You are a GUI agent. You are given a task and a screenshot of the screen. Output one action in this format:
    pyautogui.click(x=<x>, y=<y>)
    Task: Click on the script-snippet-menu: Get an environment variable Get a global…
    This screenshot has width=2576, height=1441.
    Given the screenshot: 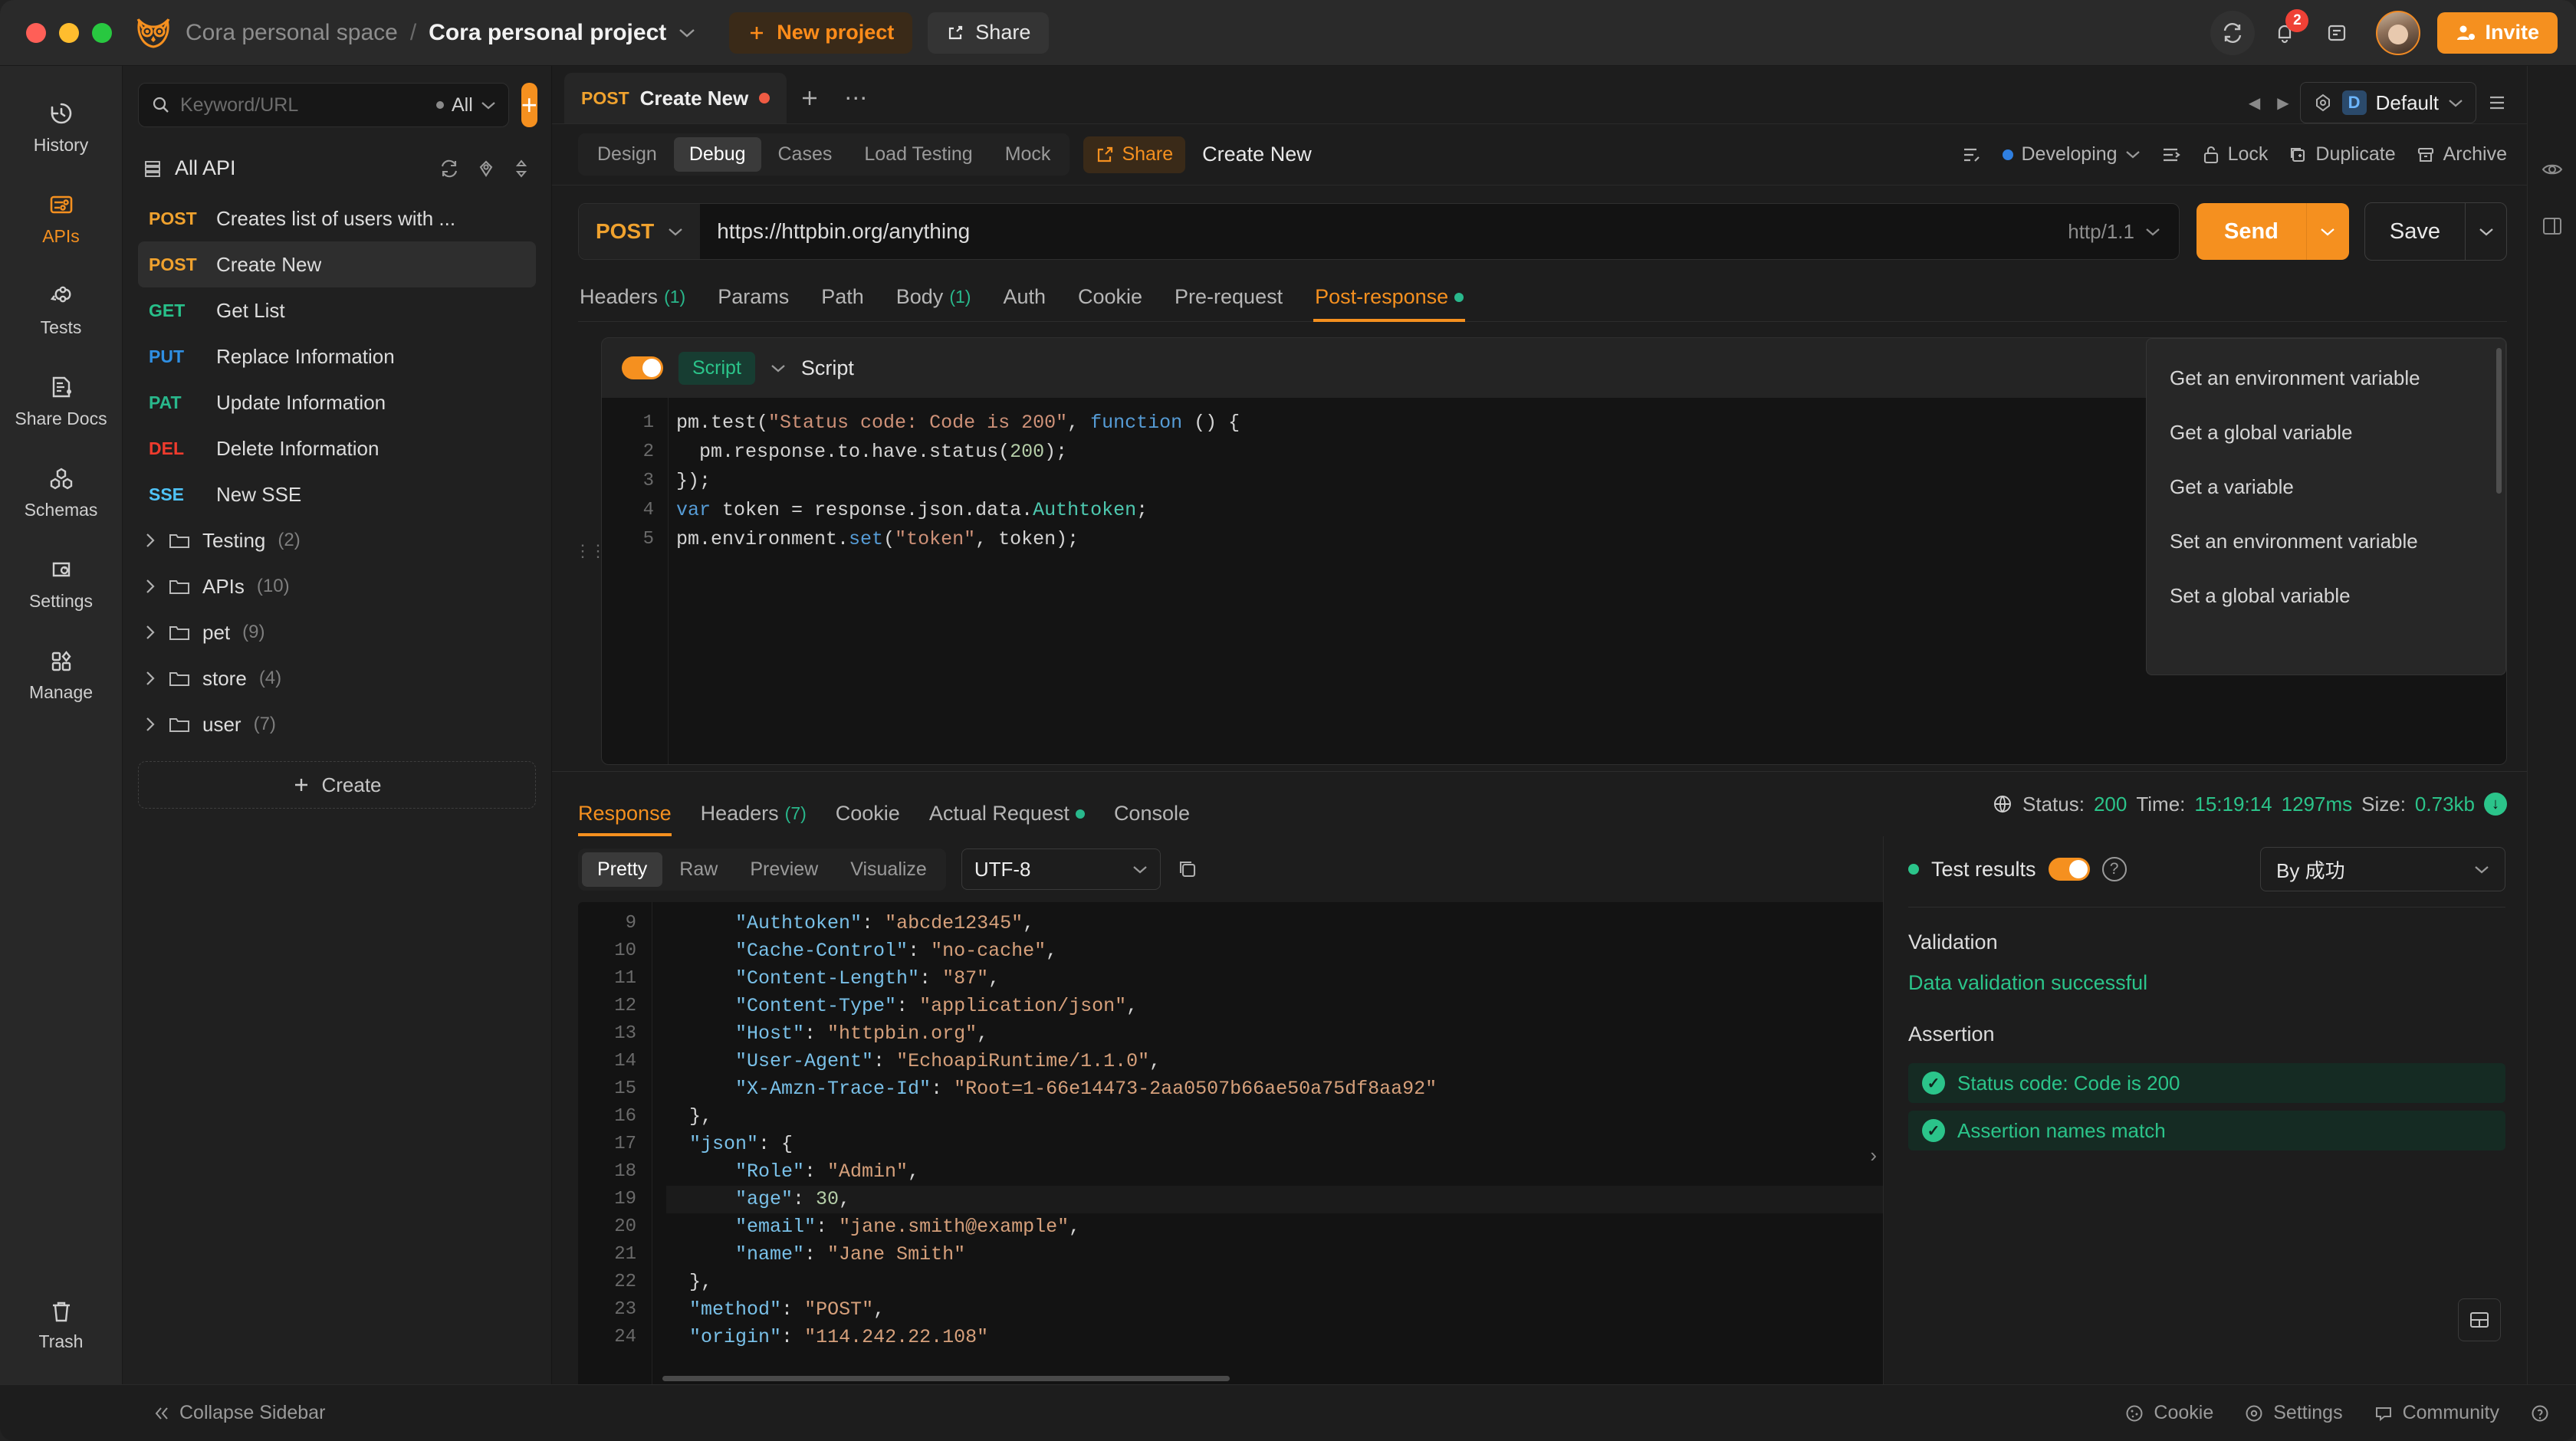 What is the action you would take?
    pyautogui.click(x=2326, y=506)
    